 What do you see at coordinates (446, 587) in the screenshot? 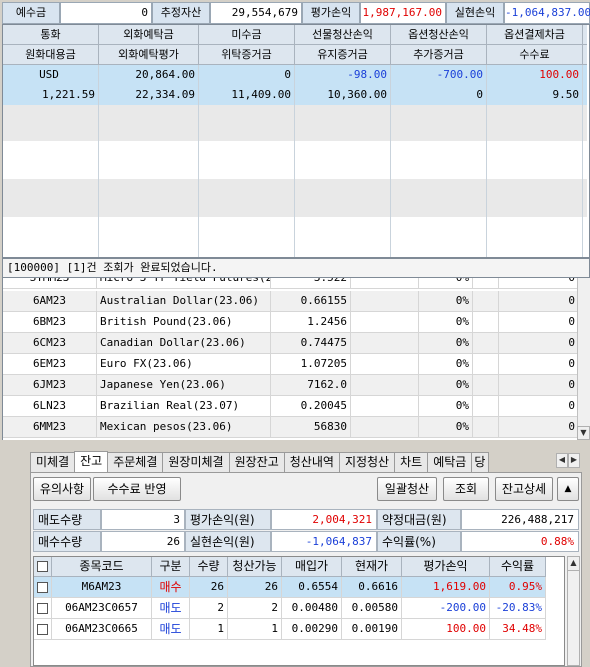
I see `position-eval-pl: 1,619.00` at bounding box center [446, 587].